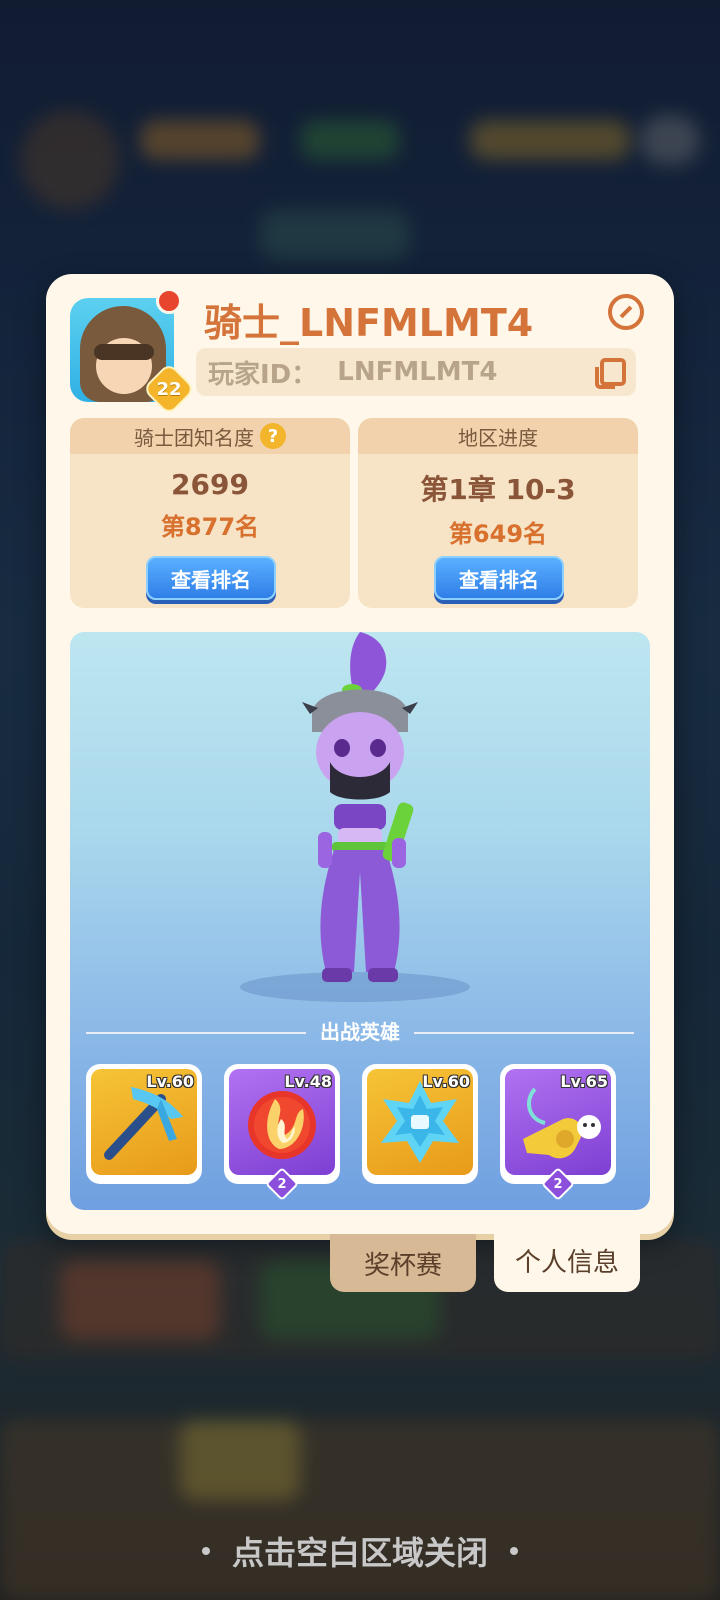 The height and width of the screenshot is (1600, 720). Describe the element at coordinates (365, 812) in the screenshot. I see `hero-character-model` at that location.